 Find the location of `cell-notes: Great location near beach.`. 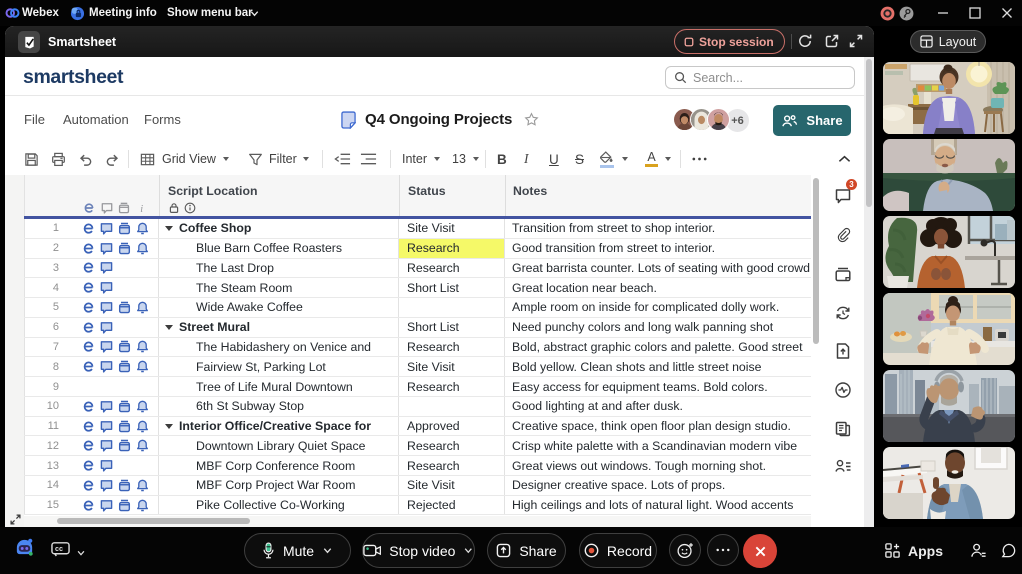

cell-notes: Great location near beach. is located at coordinates (657, 288).